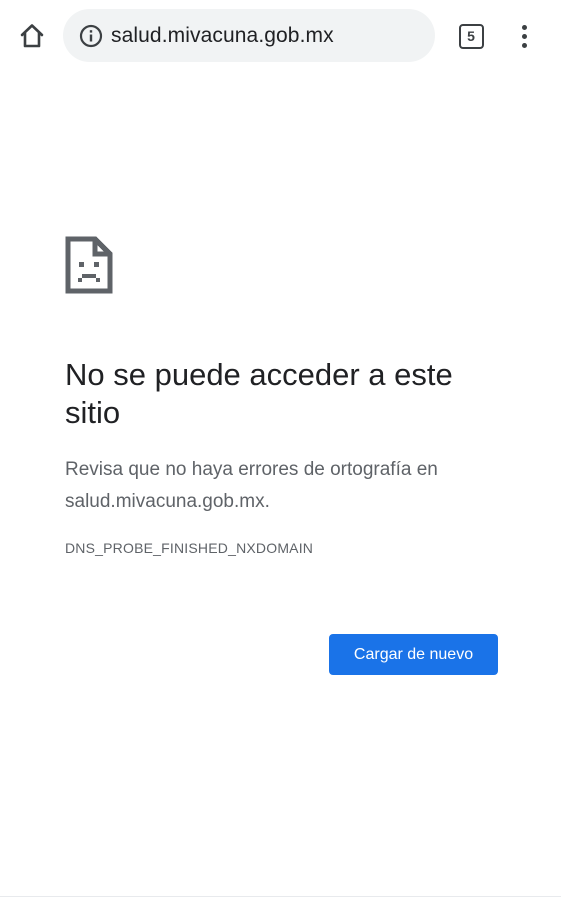  I want to click on reload-button: Cargar de nuevo, so click(413, 654).